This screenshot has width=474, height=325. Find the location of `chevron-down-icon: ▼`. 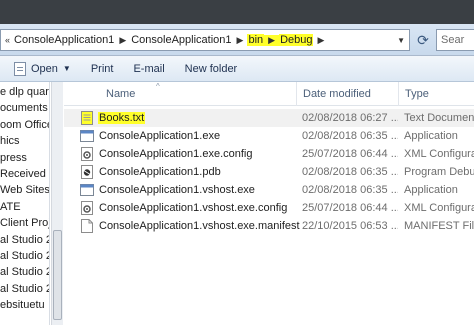

chevron-down-icon: ▼ is located at coordinates (67, 68).